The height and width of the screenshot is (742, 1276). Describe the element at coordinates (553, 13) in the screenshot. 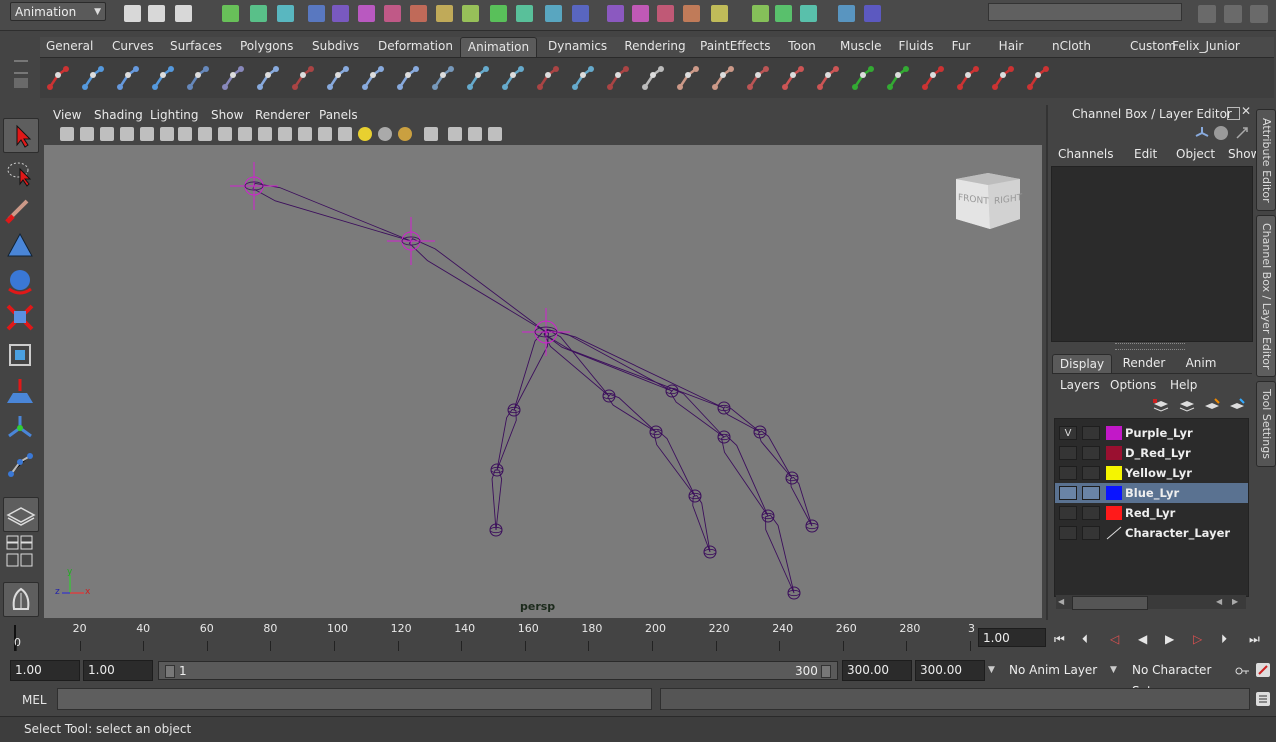

I see `select-highlight-icon` at that location.